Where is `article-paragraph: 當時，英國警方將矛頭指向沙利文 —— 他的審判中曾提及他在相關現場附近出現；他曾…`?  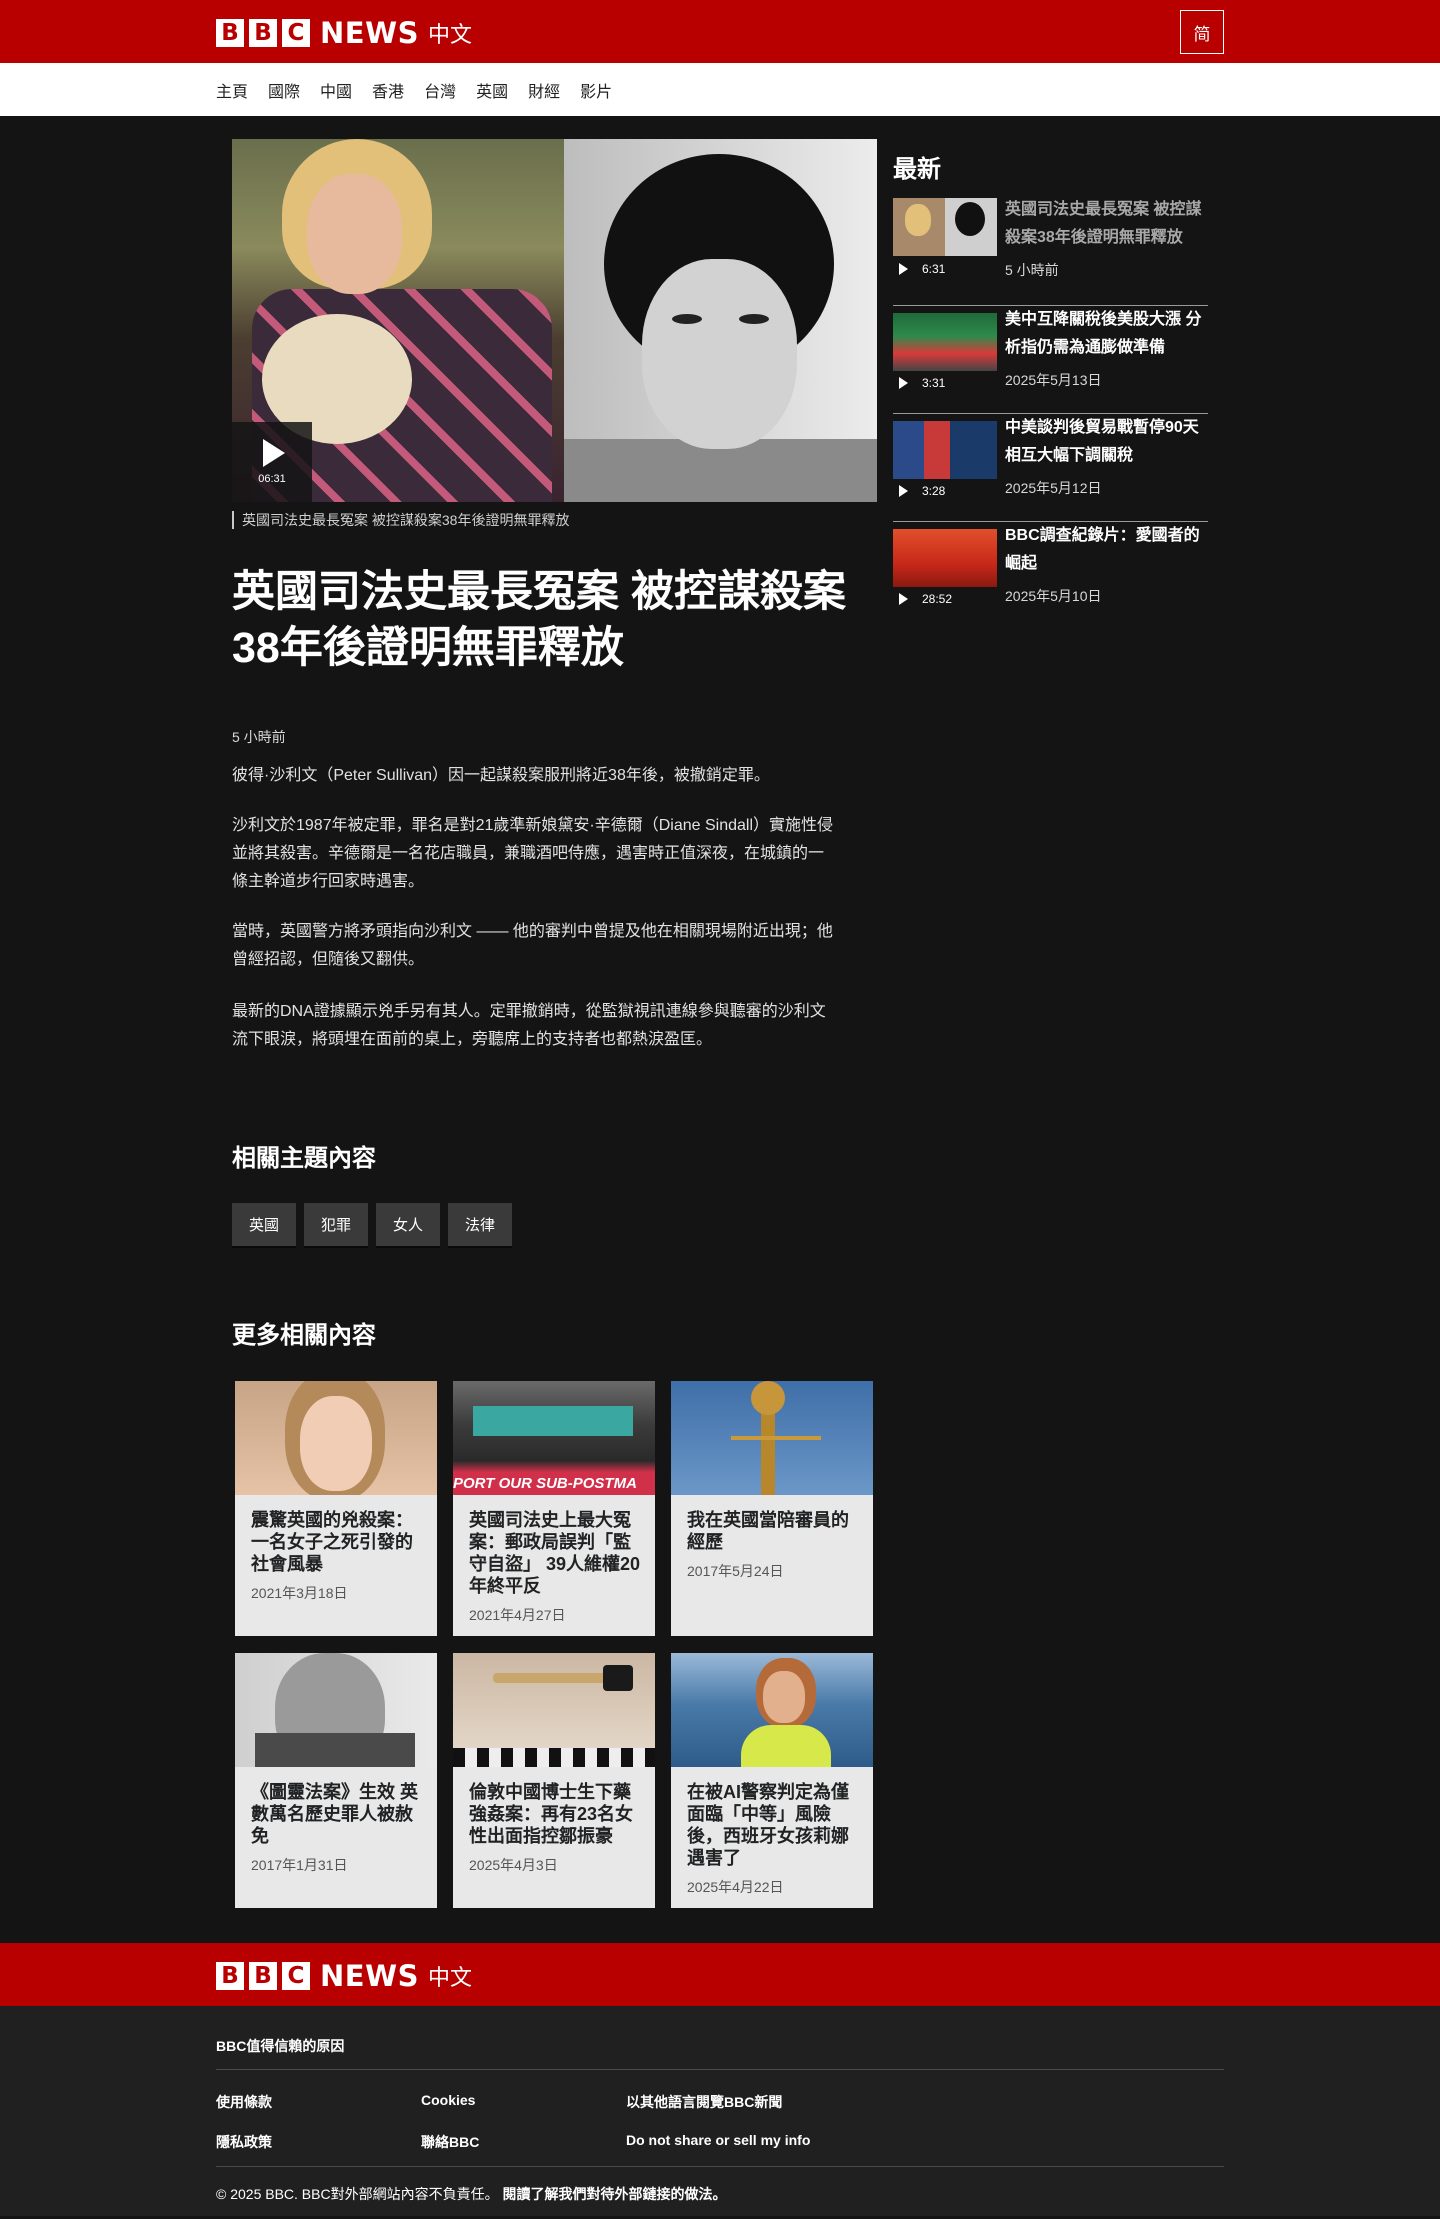
article-paragraph: 當時，英國警方將矛頭指向沙利文 —— 他的審判中曾提及他在相關現場附近出現；他曾… is located at coordinates (532, 945).